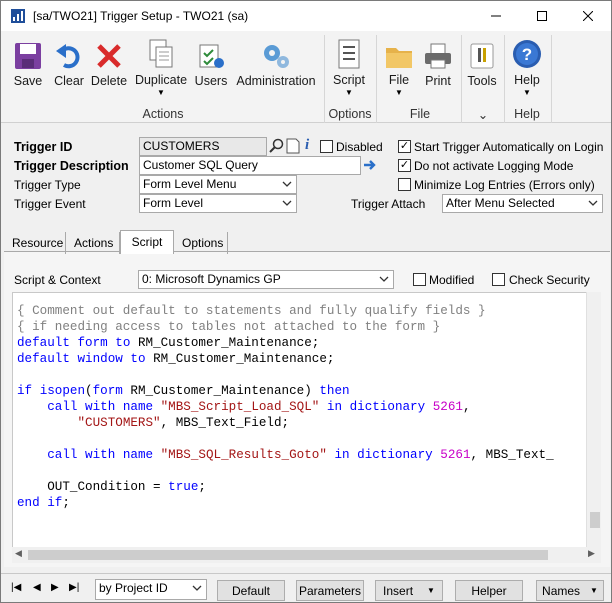  Describe the element at coordinates (28, 56) in the screenshot. I see `save-icon` at that location.